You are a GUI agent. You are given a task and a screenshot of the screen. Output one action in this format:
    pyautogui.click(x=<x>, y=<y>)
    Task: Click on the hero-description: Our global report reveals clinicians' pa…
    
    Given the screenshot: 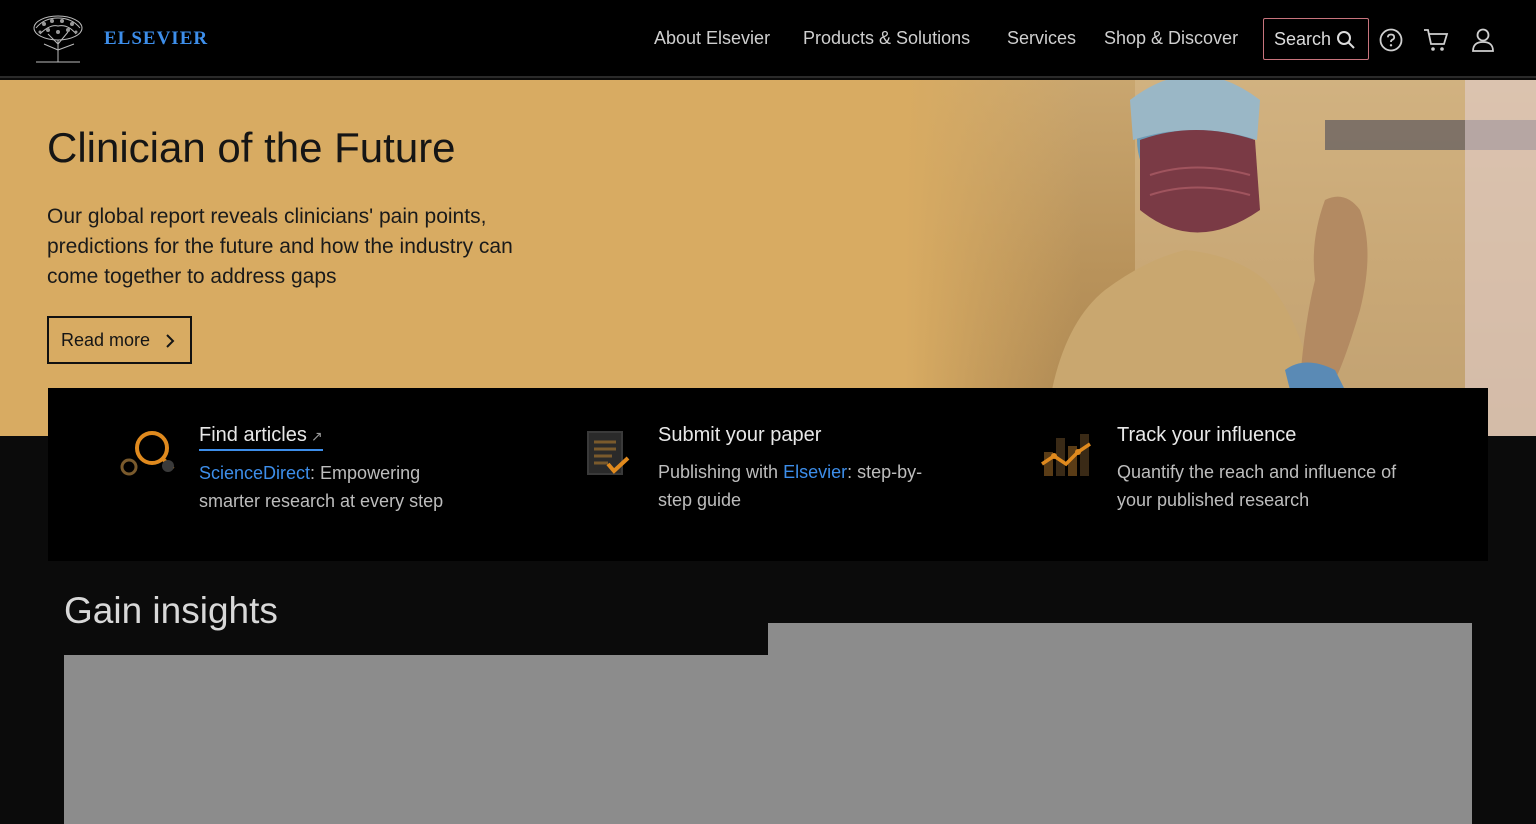 What is the action you would take?
    pyautogui.click(x=280, y=246)
    